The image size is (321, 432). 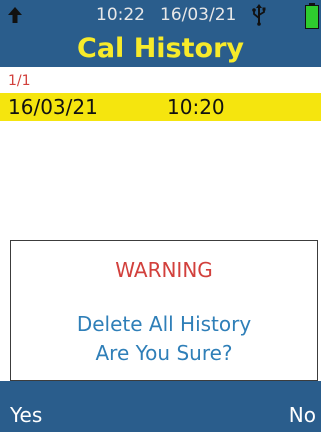 I want to click on usb-icon, so click(x=259, y=15).